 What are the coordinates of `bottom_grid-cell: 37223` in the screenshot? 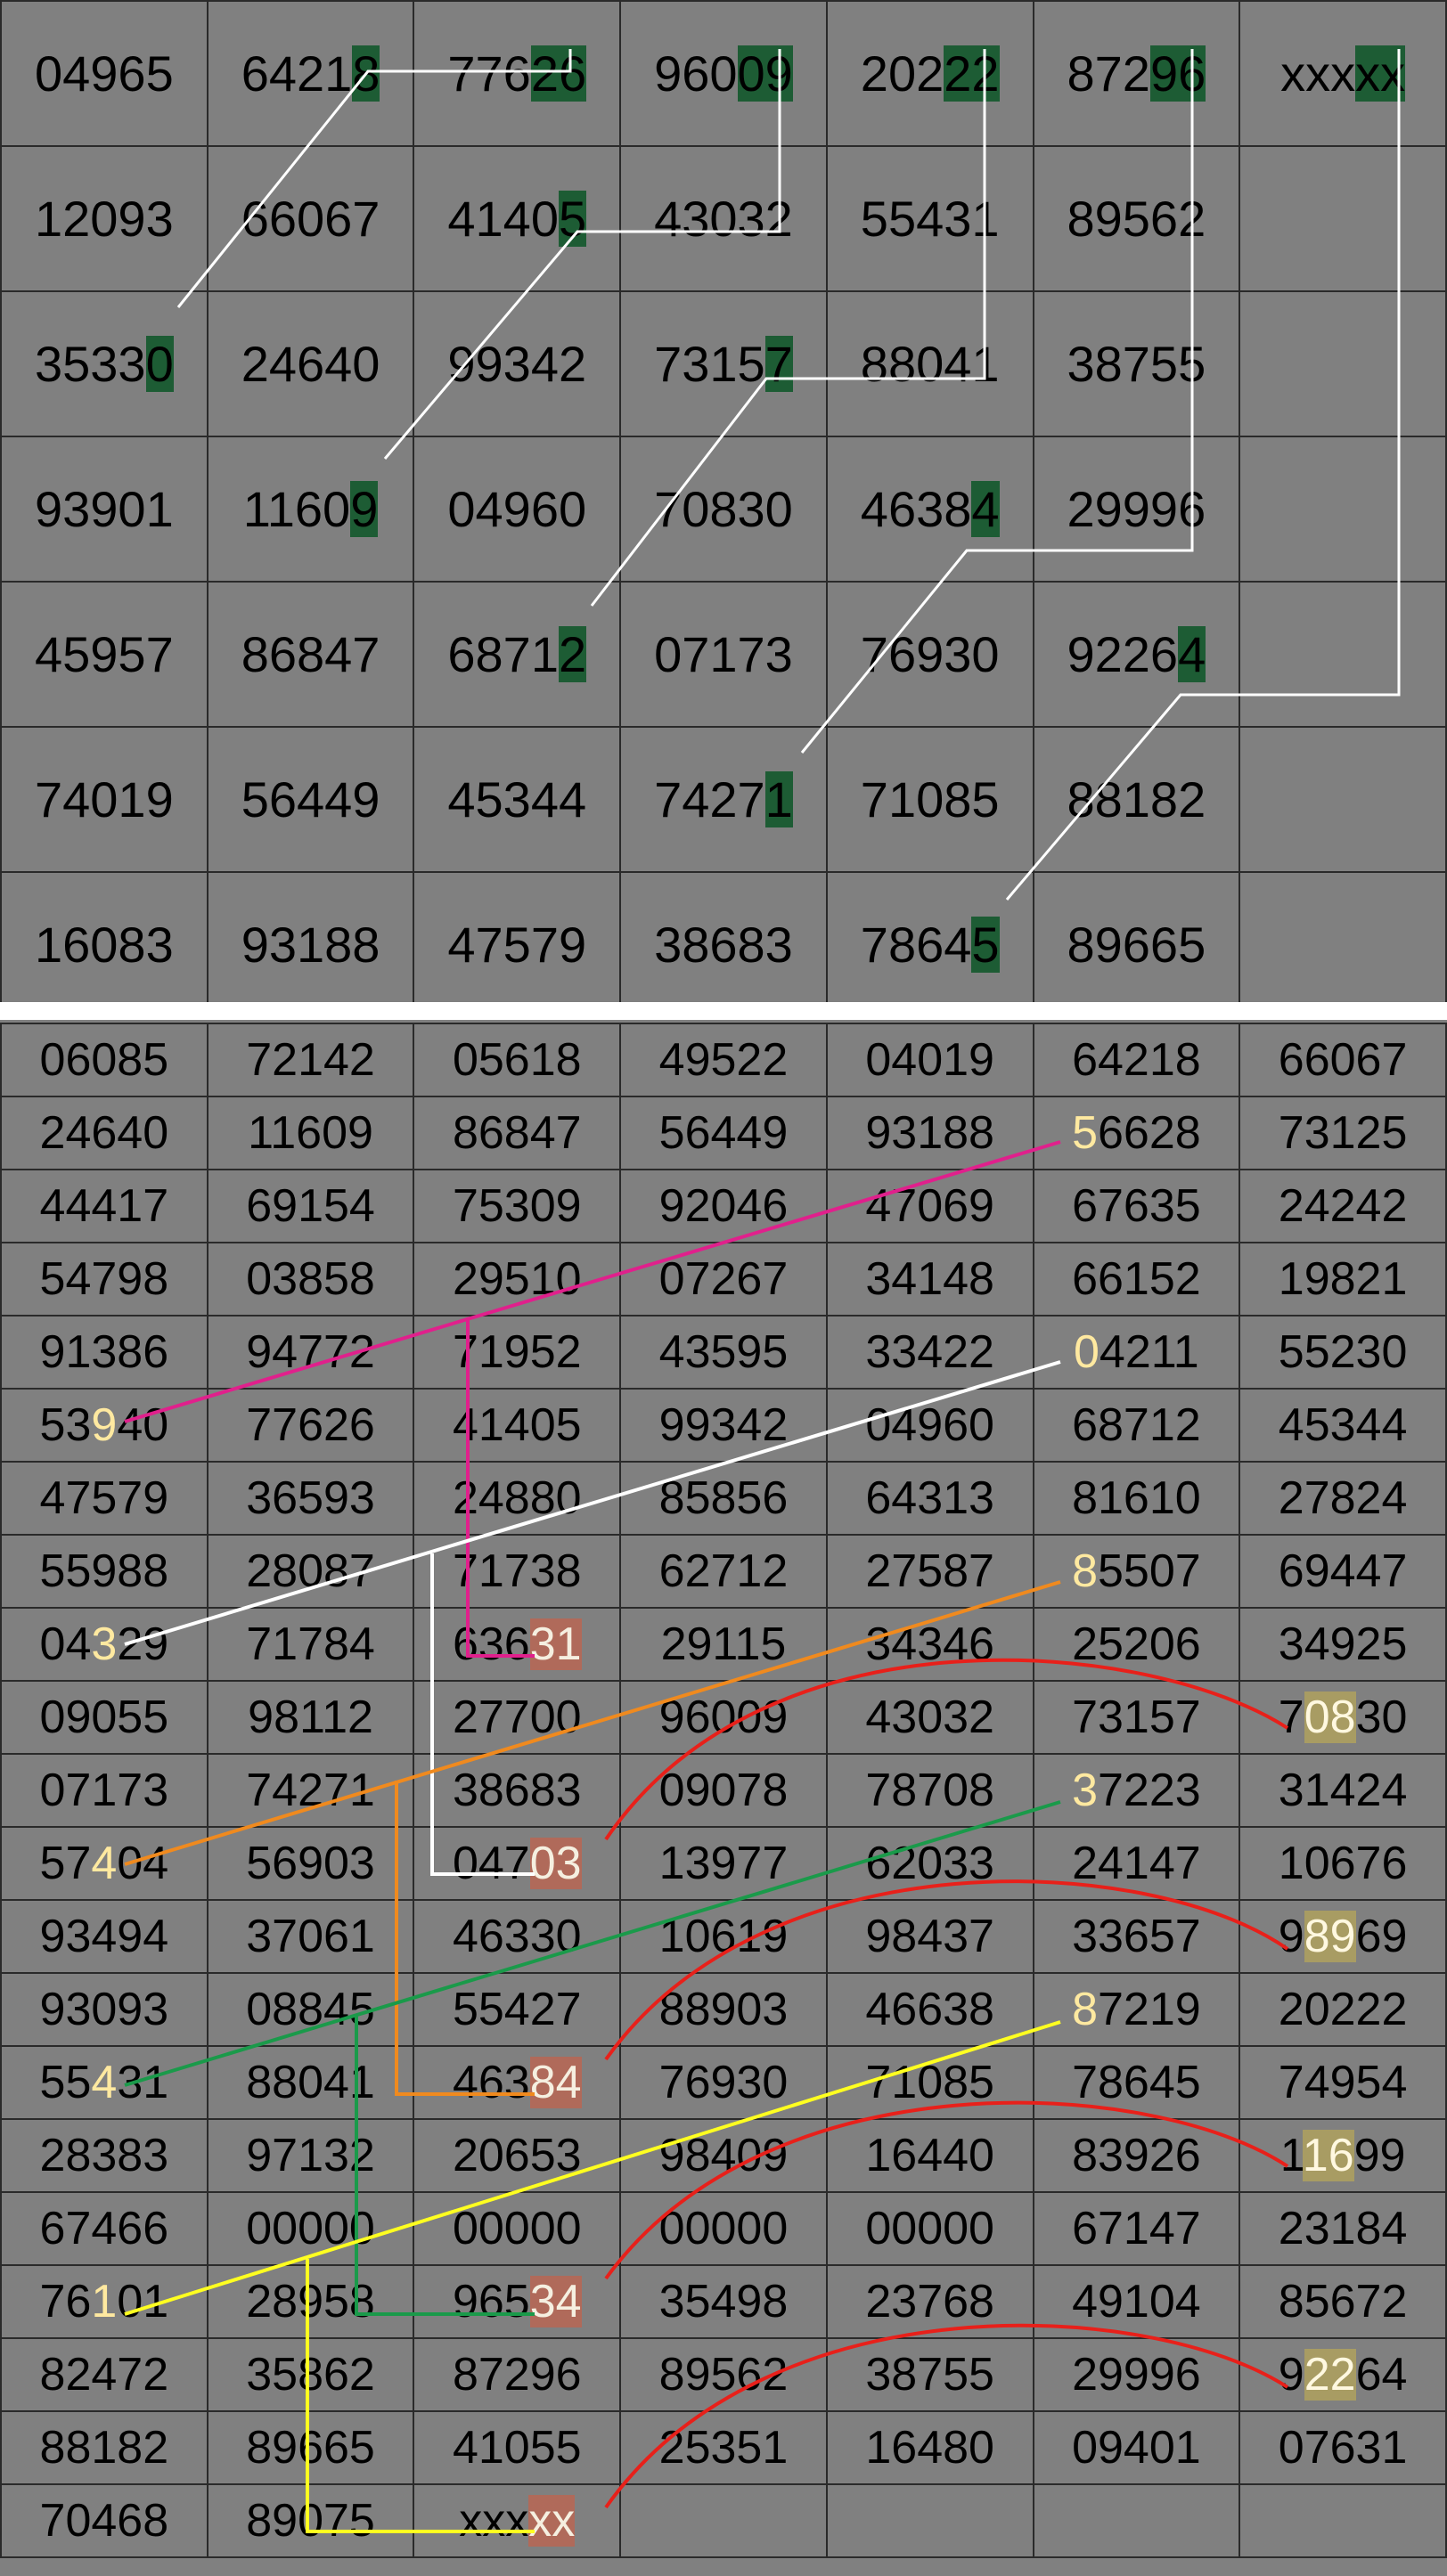 It's located at (1136, 1791).